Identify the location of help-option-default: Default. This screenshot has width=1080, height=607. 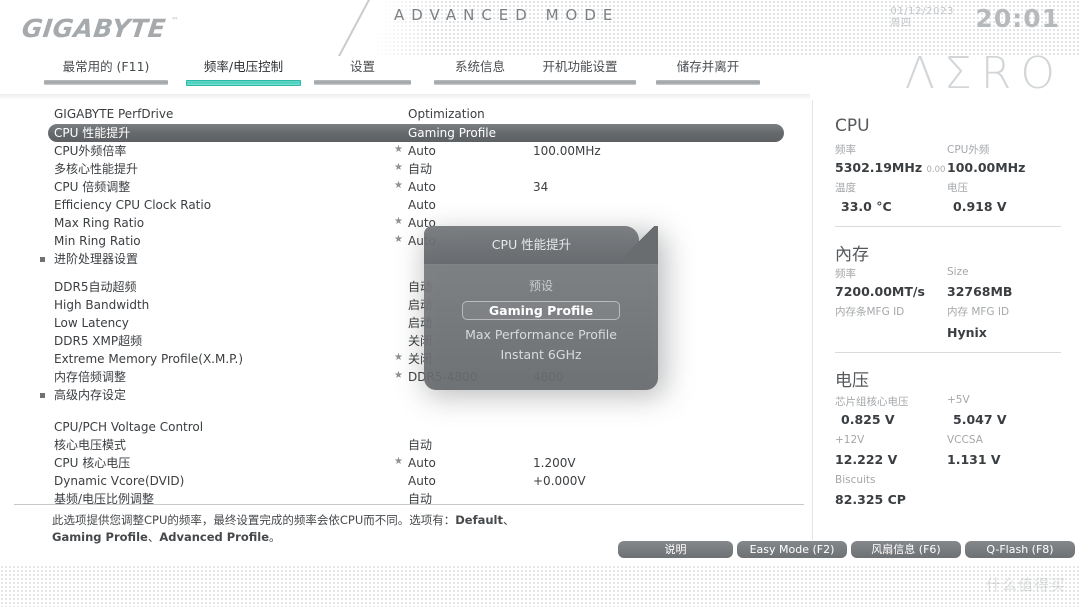
(479, 520).